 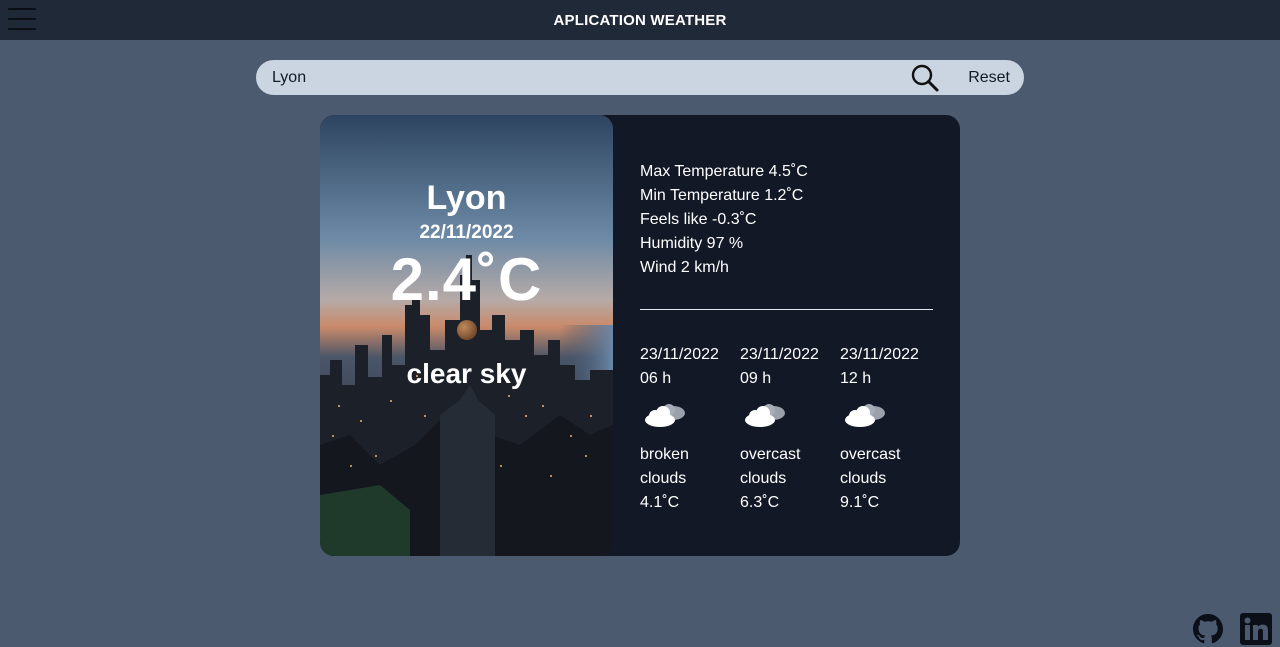 I want to click on forecast-item: 23/11/2022 06 h broken clouds 4.1˚C, so click(x=690, y=429).